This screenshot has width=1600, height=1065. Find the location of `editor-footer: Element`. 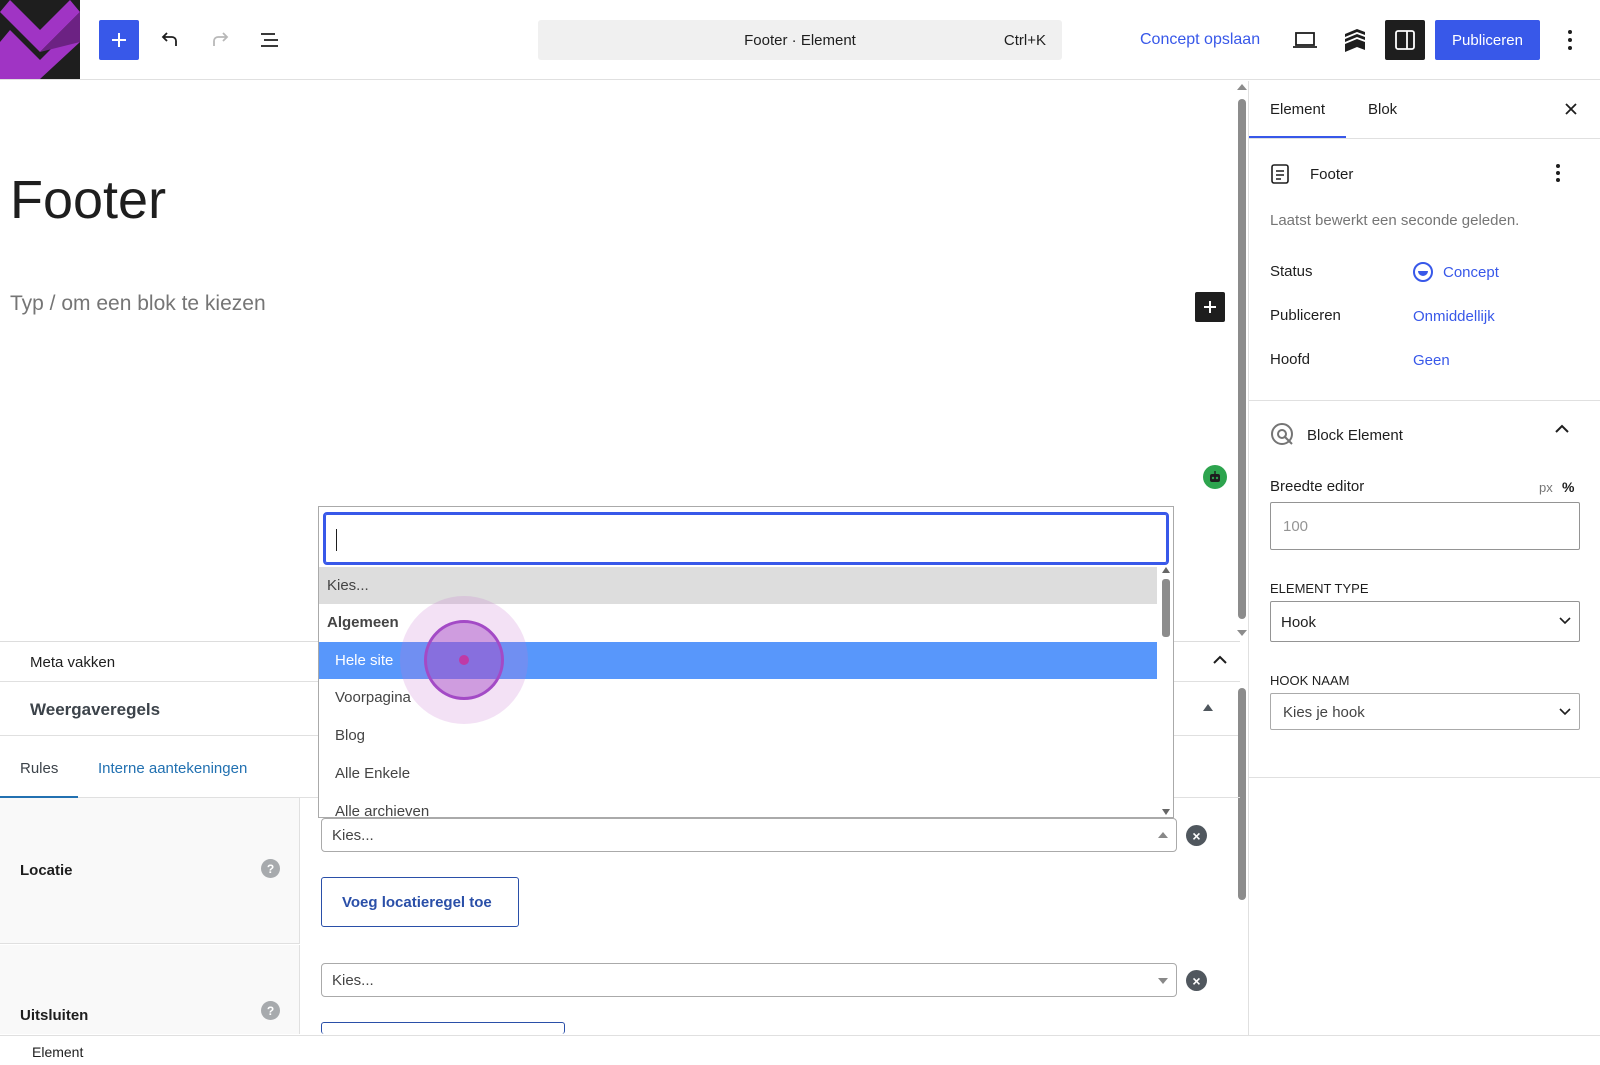

editor-footer: Element is located at coordinates (800, 1050).